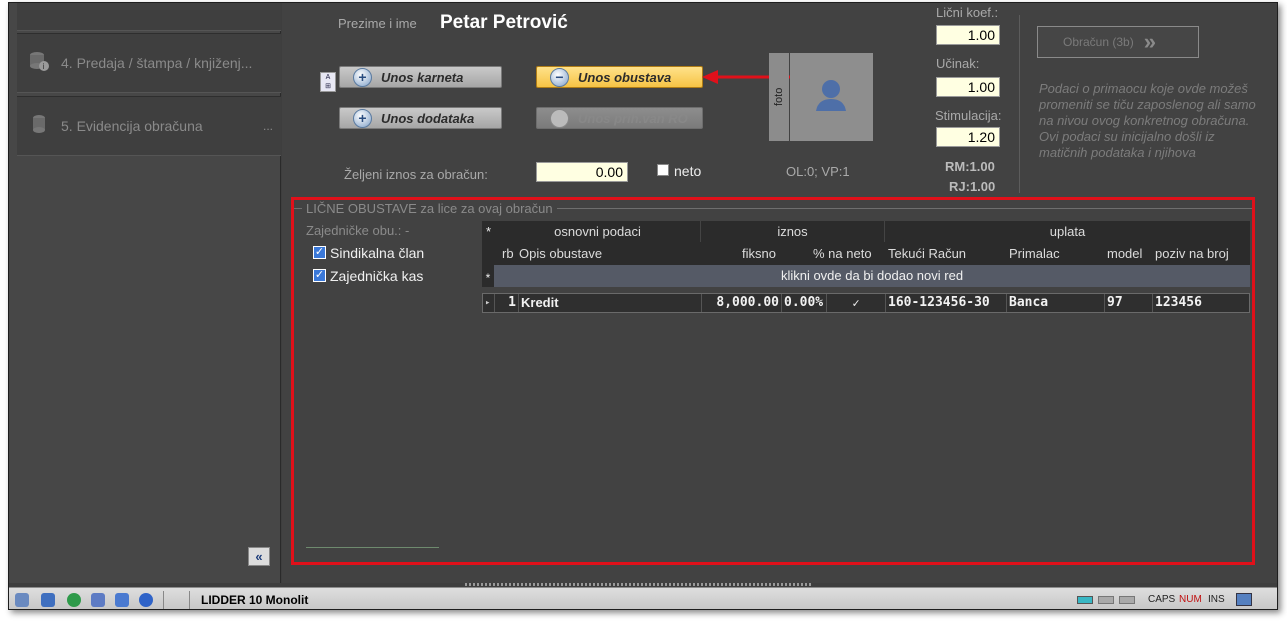  Describe the element at coordinates (872, 276) in the screenshot. I see `add-row-button: klikni ovde da bi dodao novi red` at that location.